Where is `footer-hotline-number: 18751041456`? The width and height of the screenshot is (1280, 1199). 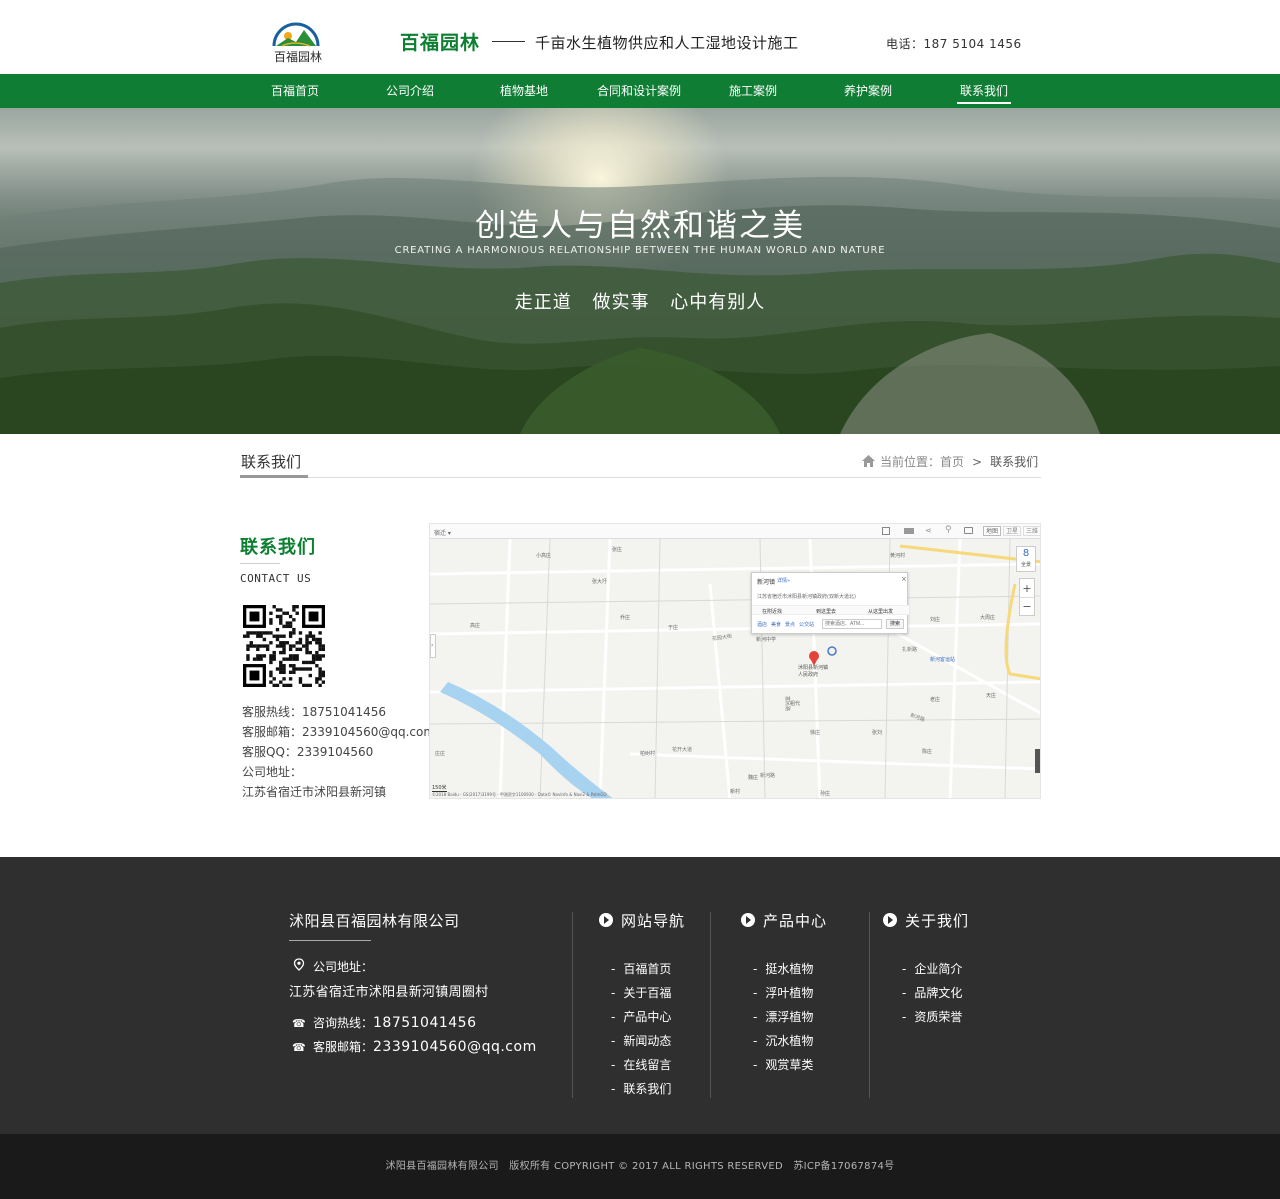 footer-hotline-number: 18751041456 is located at coordinates (425, 1023).